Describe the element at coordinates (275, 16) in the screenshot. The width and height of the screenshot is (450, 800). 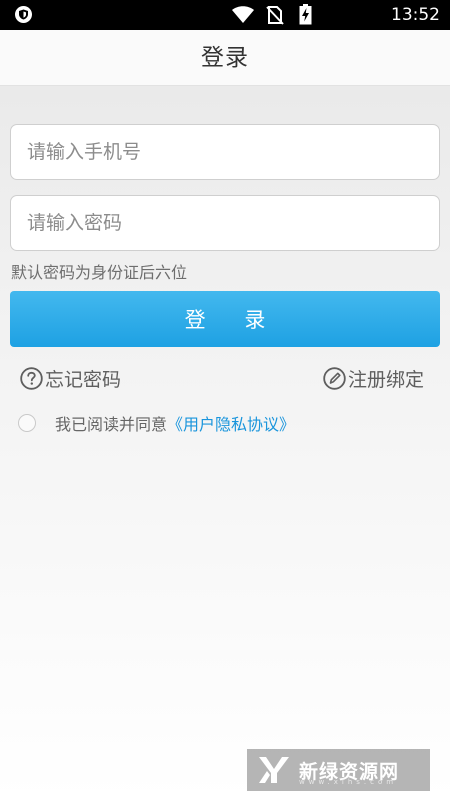
I see `no-sim-icon` at that location.